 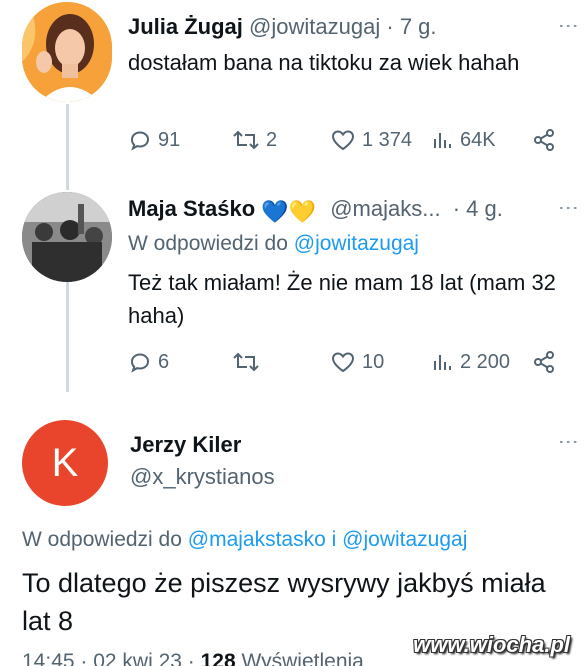 What do you see at coordinates (314, 26) in the screenshot?
I see `user-handle: @jowitazugaj` at bounding box center [314, 26].